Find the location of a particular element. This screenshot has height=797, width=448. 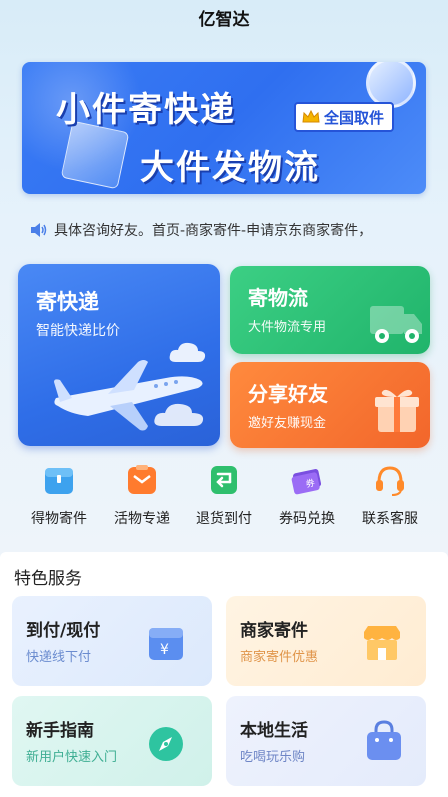

quick-label-live: 活物专递 is located at coordinates (142, 519).